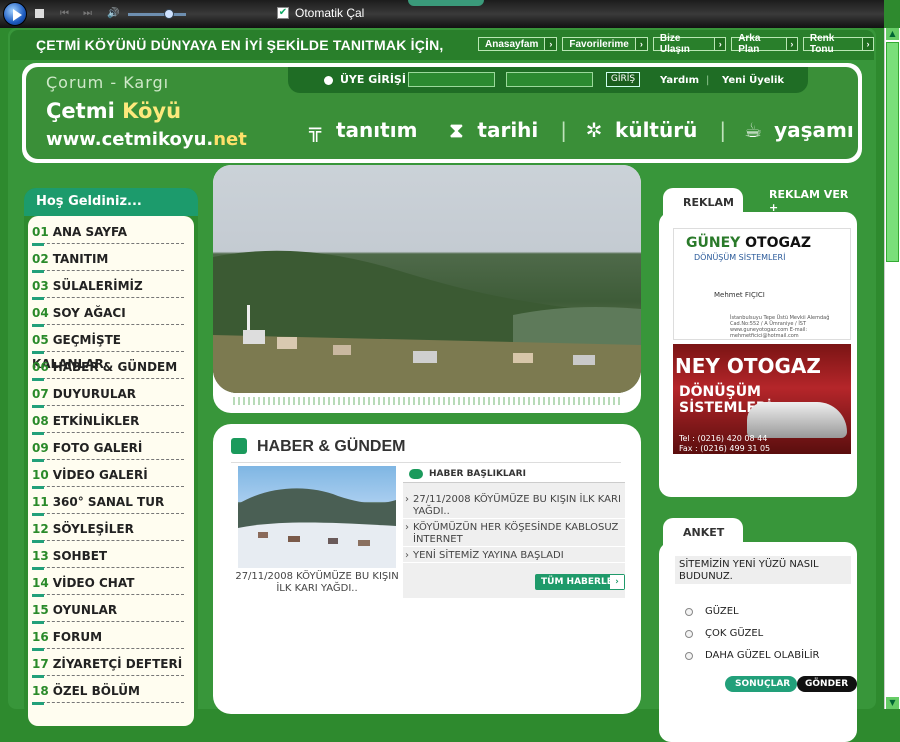 The width and height of the screenshot is (900, 742). I want to click on headline-item: YENİ SİTEMİZ YAYINA BAŞLADI, so click(514, 556).